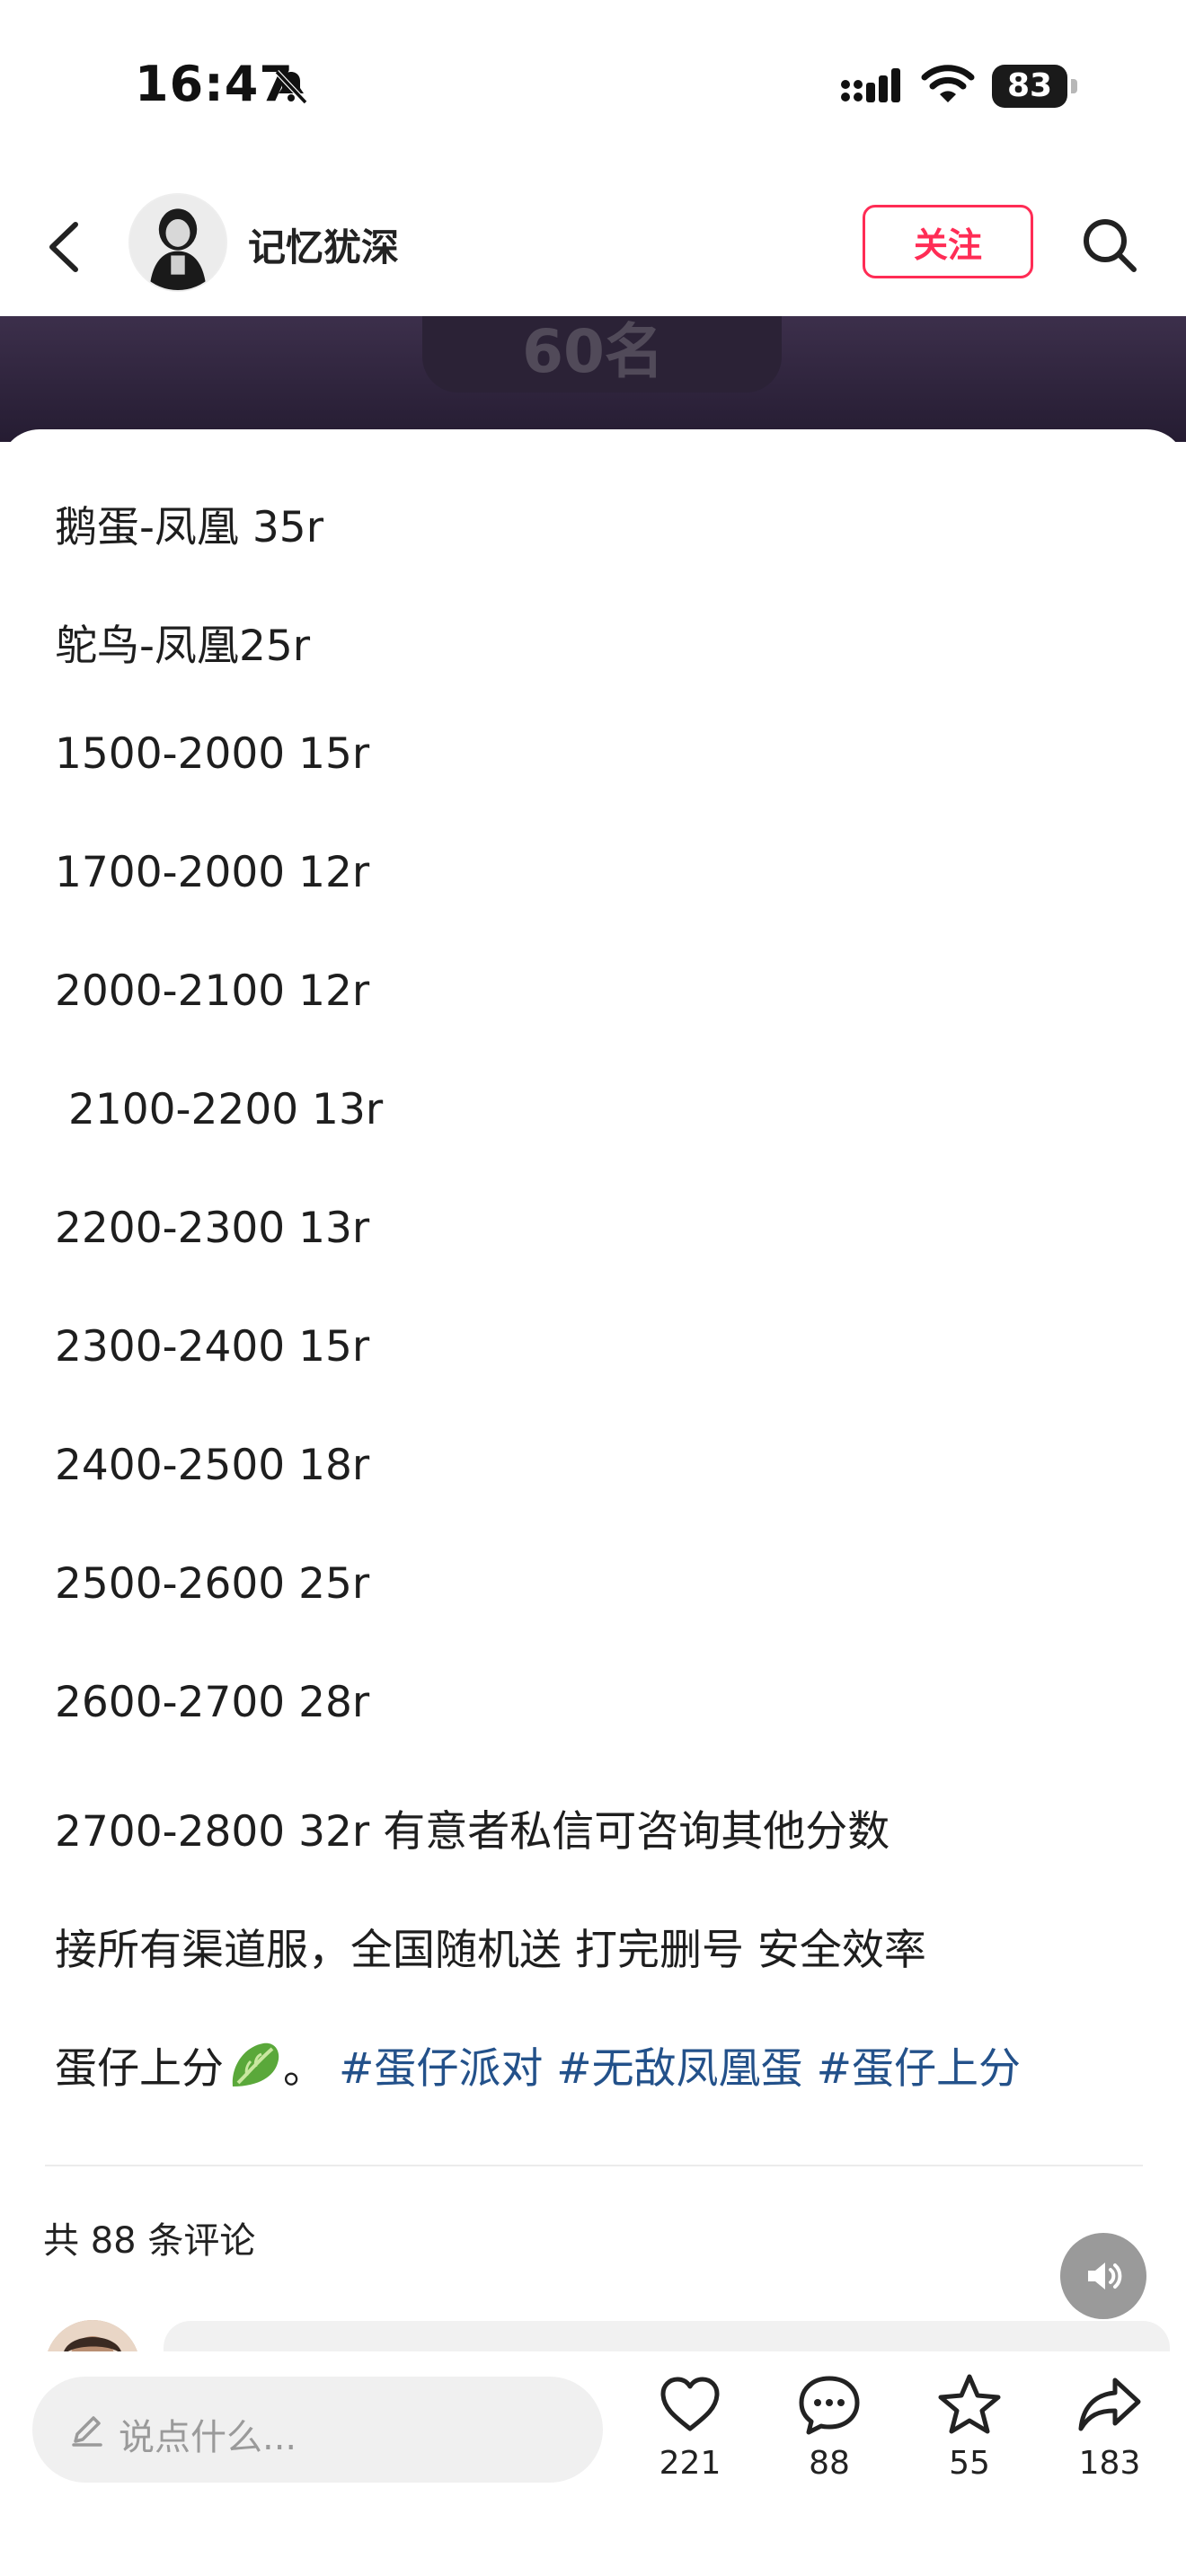 The image size is (1186, 2576). I want to click on sound-toggle-button, so click(1103, 2276).